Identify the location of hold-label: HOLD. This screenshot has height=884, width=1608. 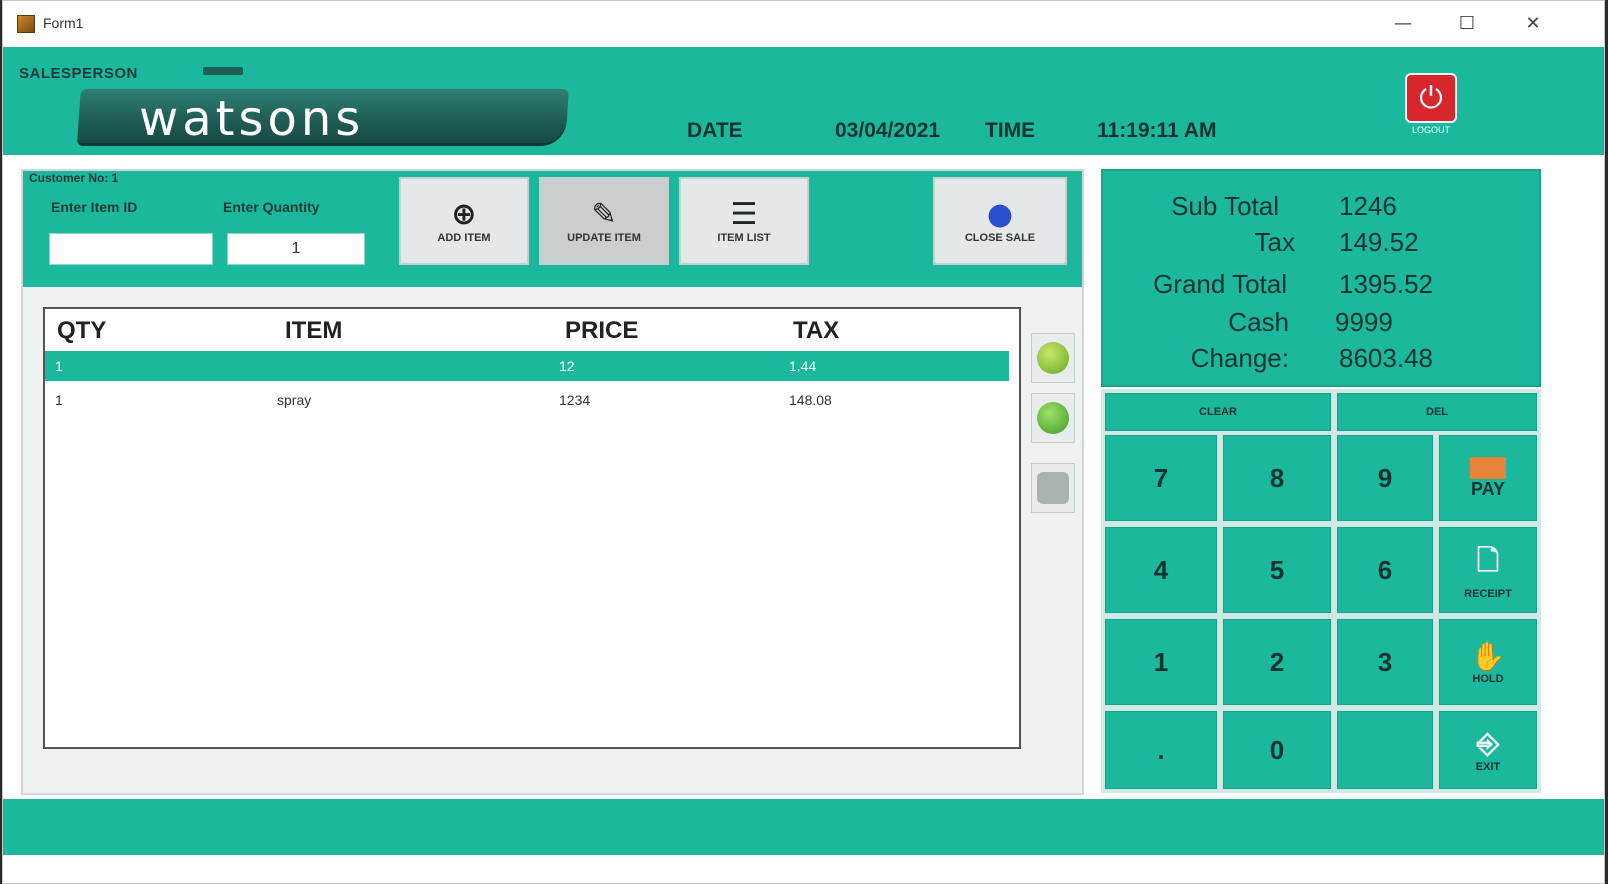
(1488, 678).